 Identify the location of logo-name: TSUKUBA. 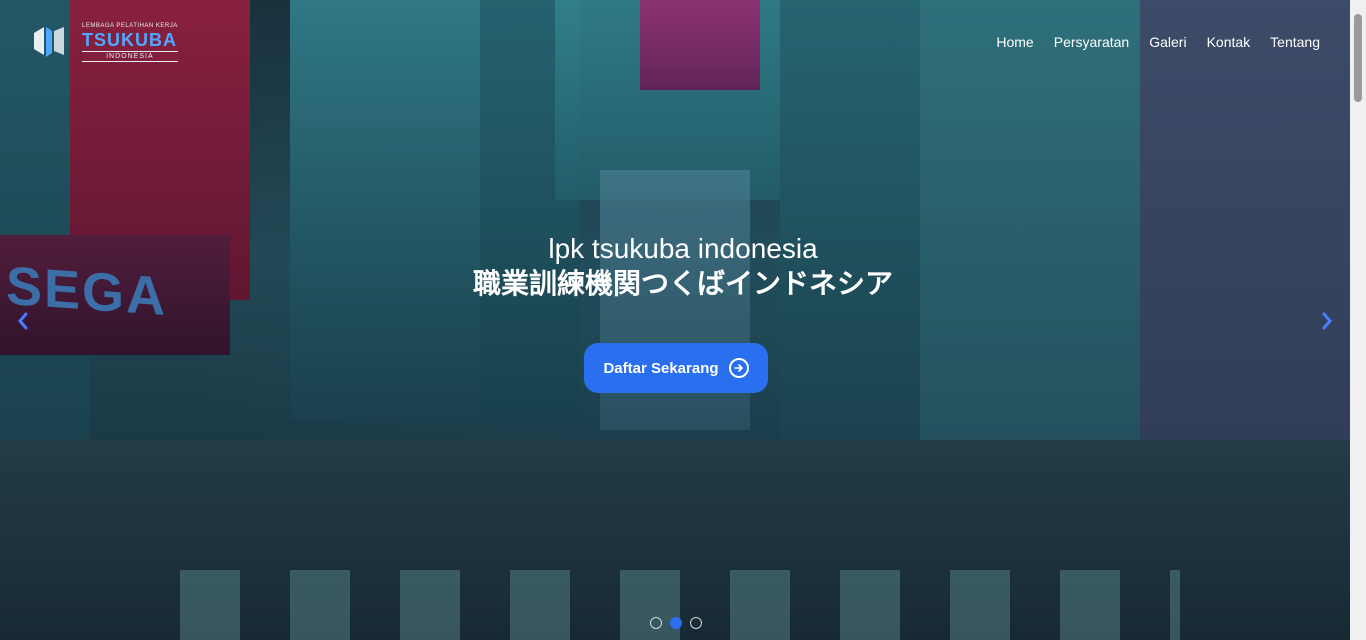
(129, 39).